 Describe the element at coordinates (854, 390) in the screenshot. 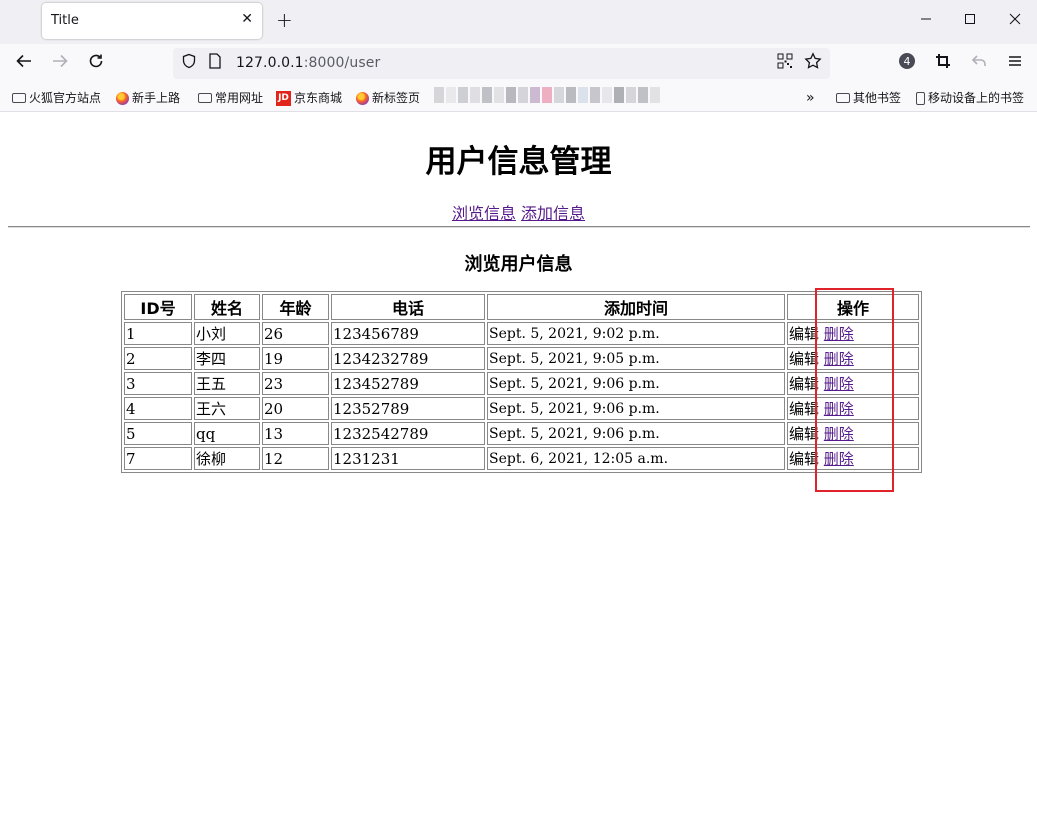

I see `highlight-box` at that location.